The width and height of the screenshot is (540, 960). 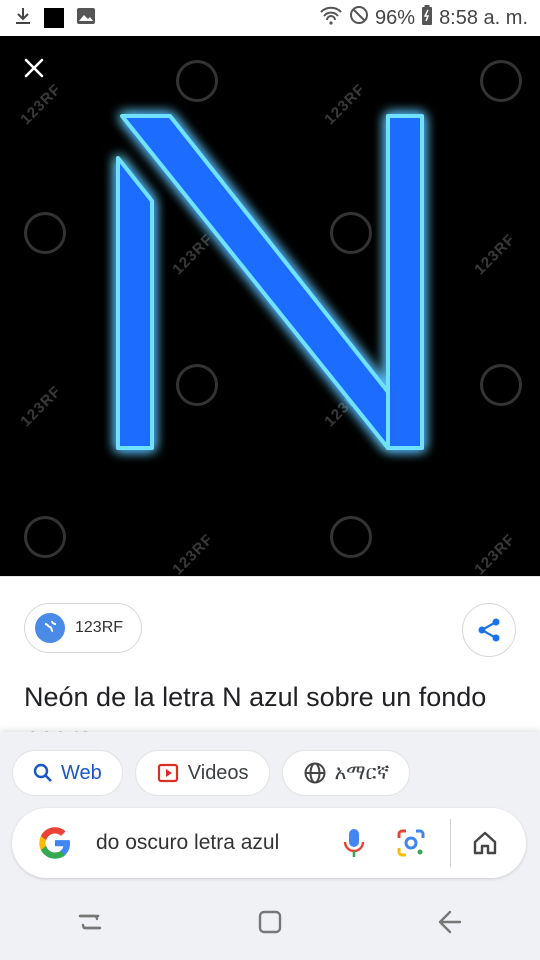 I want to click on chip-videos: Videos, so click(x=202, y=773).